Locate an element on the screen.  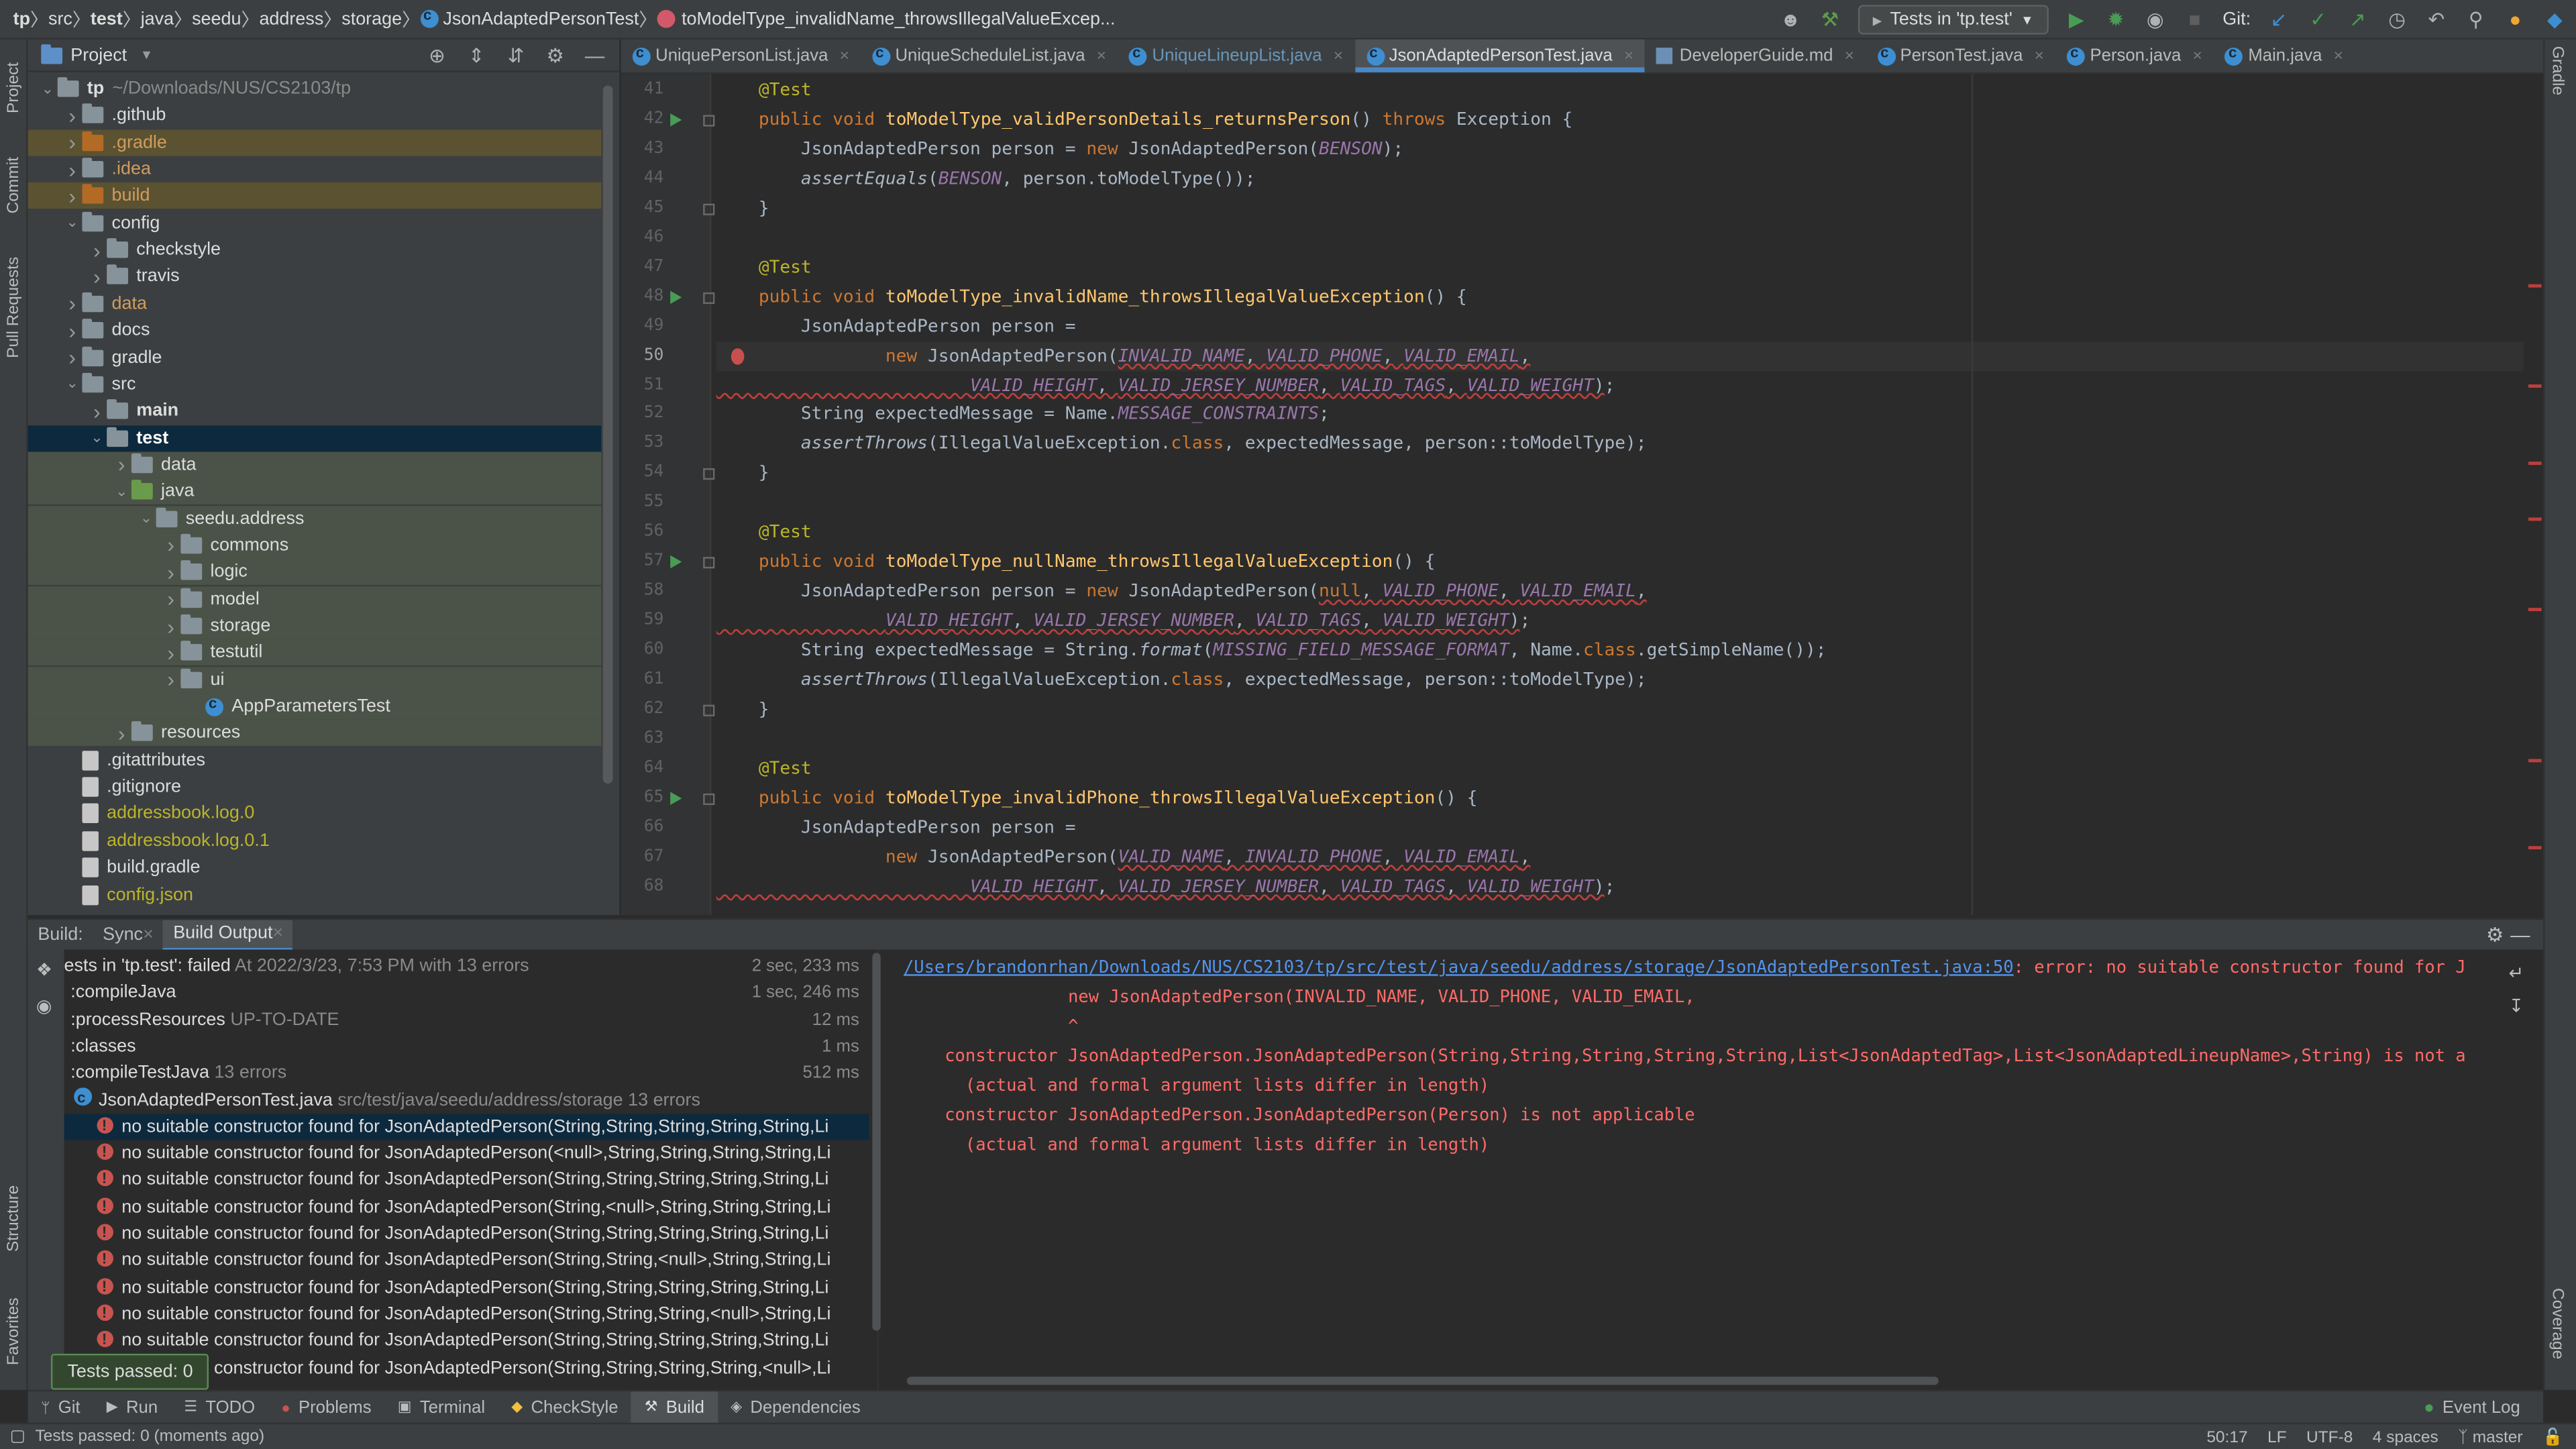
tree-item: › commons is located at coordinates (315, 545).